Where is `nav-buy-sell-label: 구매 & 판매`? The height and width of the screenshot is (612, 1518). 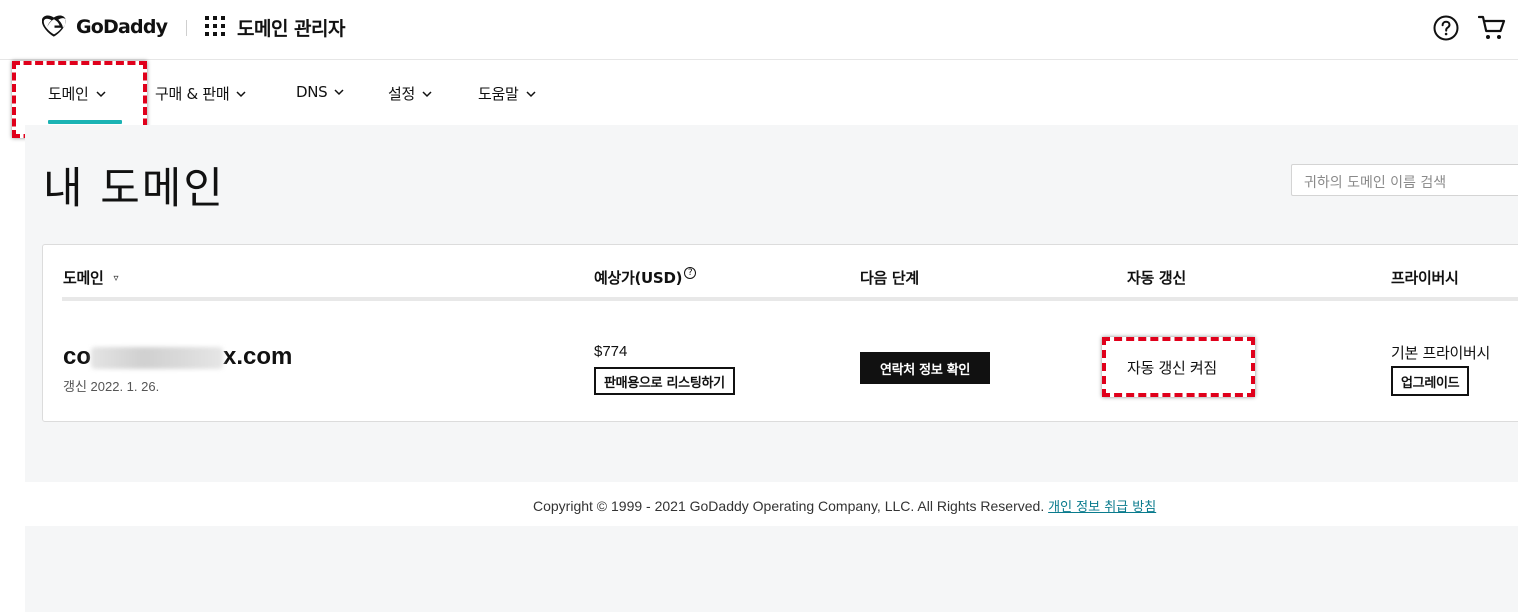 nav-buy-sell-label: 구매 & 판매 is located at coordinates (192, 94).